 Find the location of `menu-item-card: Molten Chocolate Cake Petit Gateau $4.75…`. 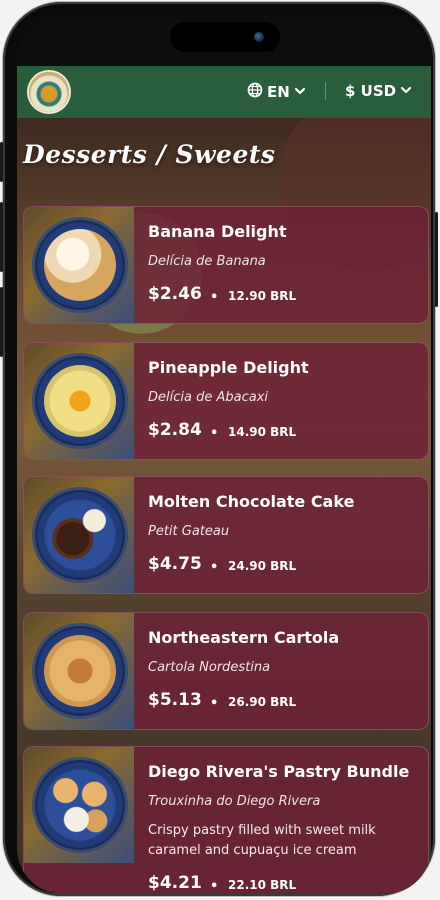

menu-item-card: Molten Chocolate Cake Petit Gateau $4.75… is located at coordinates (226, 535).